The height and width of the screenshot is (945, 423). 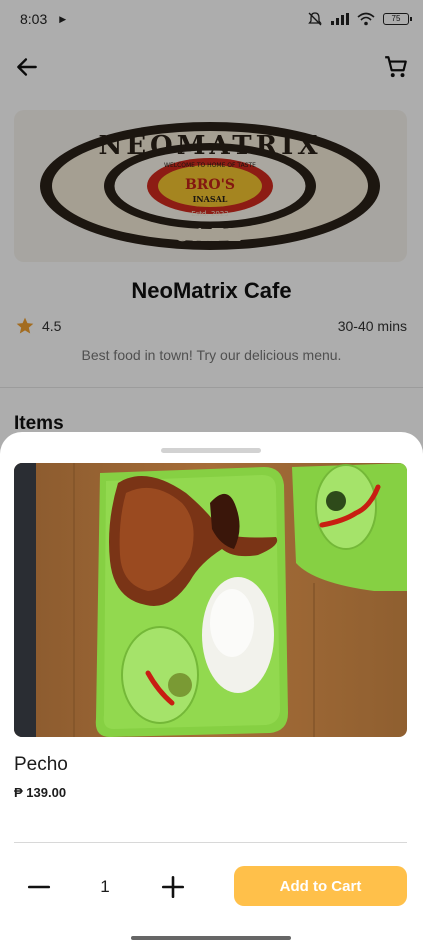 I want to click on add-to-cart-button: Add to Cart, so click(x=320, y=886).